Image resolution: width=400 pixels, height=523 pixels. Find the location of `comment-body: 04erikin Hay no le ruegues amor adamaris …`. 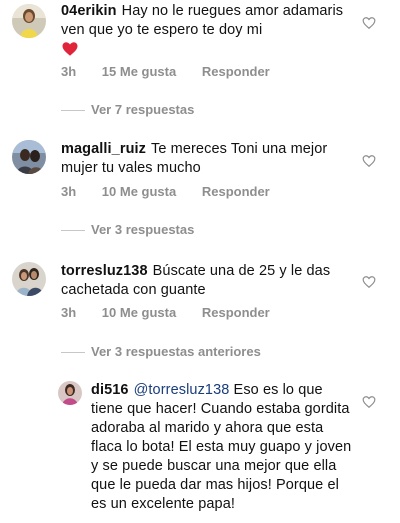

comment-body: 04erikin Hay no le ruegues amor adamaris … is located at coordinates (206, 33).